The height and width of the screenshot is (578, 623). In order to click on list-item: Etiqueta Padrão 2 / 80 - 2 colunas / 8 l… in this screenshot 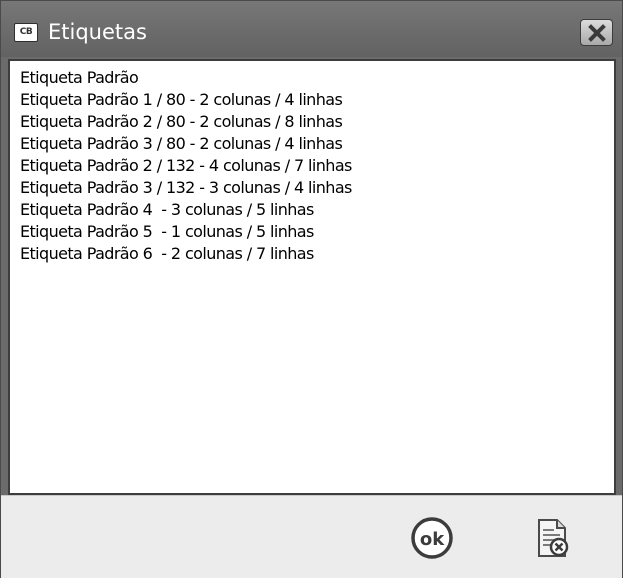, I will do `click(315, 122)`.